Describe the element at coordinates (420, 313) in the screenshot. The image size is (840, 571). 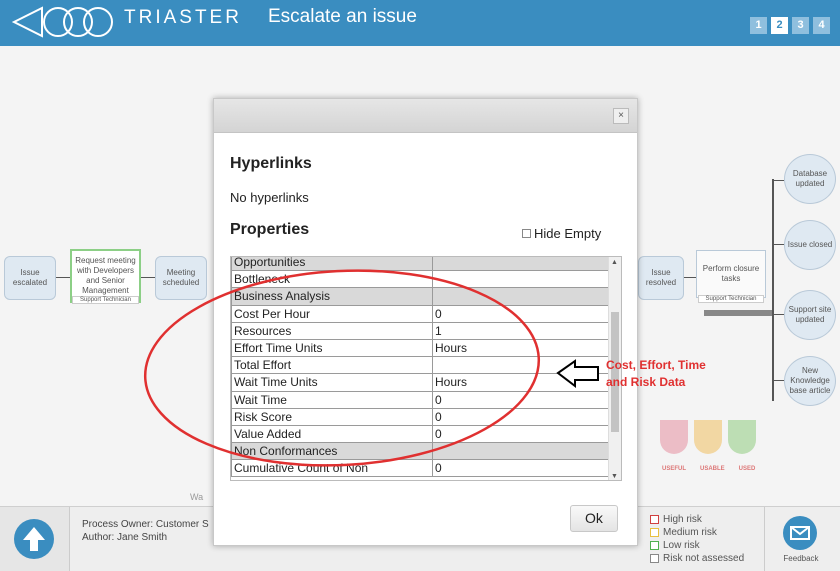
I see `table-row: Cost Per Hour 0` at that location.